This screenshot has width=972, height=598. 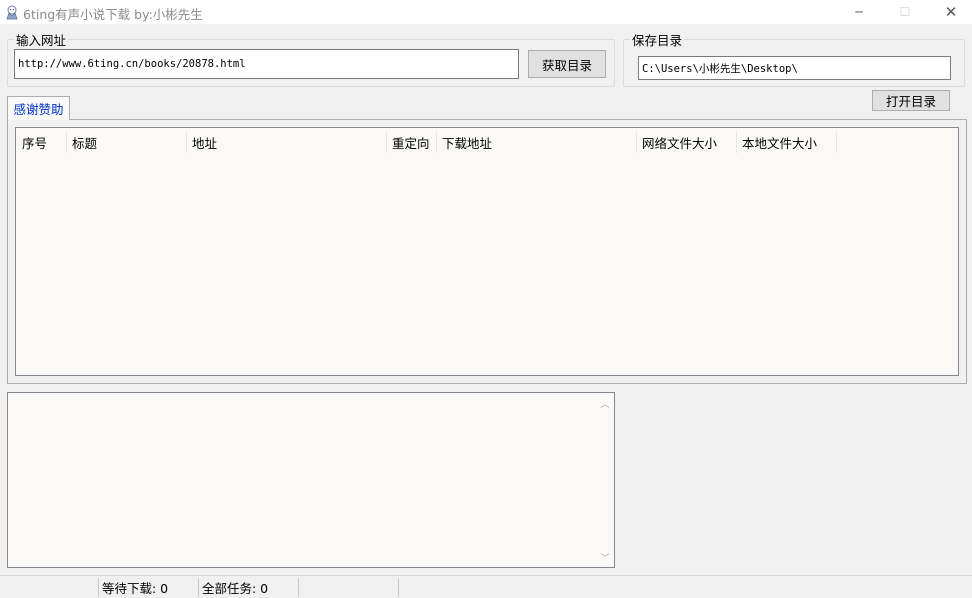 I want to click on fetch-catalog-button: 获取目录, so click(x=567, y=64).